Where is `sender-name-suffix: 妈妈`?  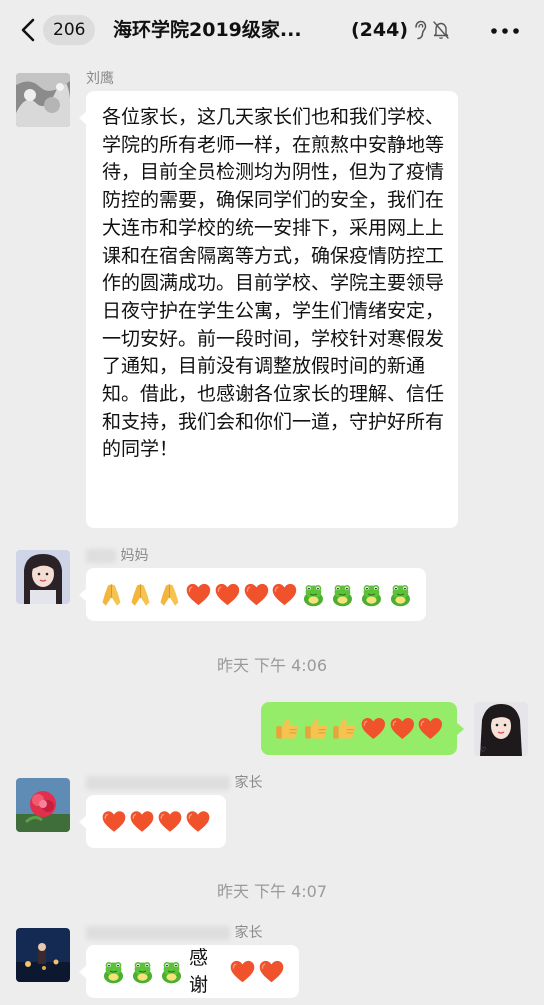 sender-name-suffix: 妈妈 is located at coordinates (134, 556).